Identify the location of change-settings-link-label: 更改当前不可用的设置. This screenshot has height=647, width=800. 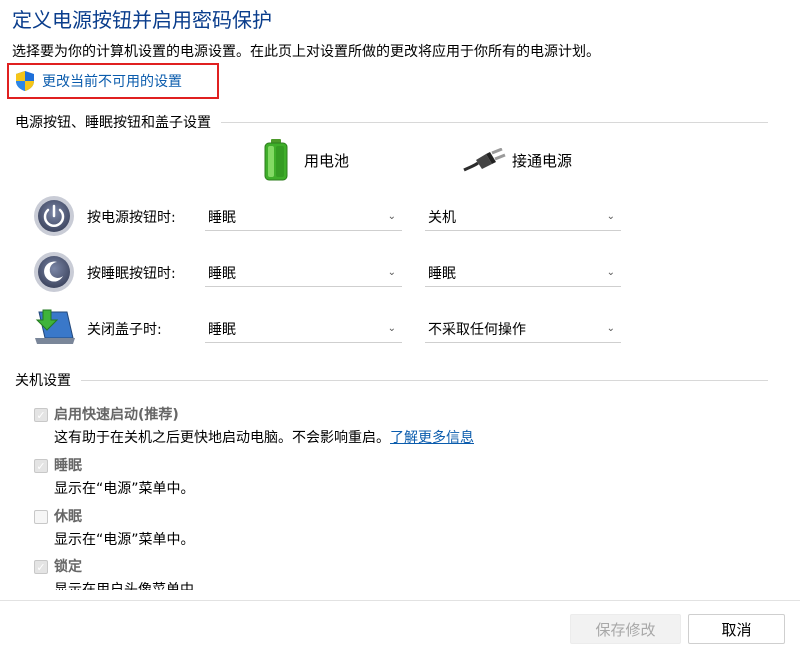
(112, 82).